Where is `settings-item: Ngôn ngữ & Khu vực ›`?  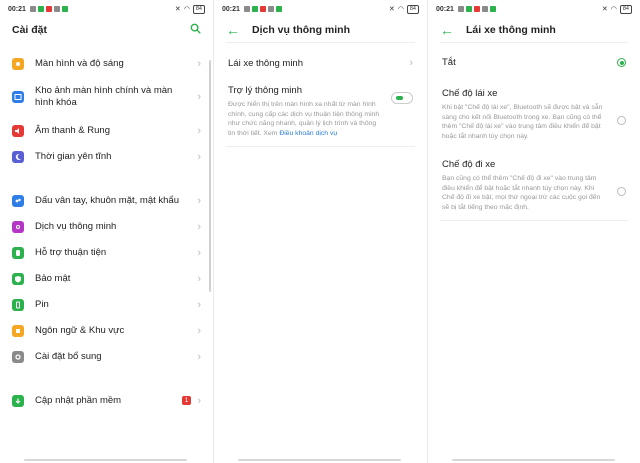
settings-item: Ngôn ngữ & Khu vực › is located at coordinates (106, 330).